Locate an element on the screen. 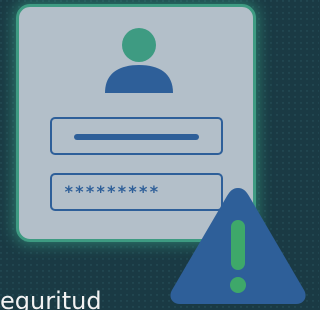  warning-exclamation-bar is located at coordinates (238, 245).